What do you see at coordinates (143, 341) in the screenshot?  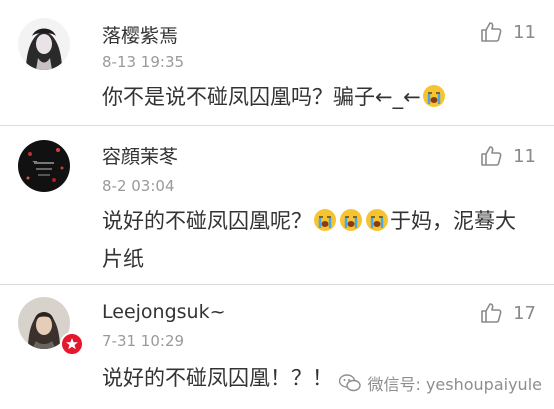 I see `comment-time: 7-31 10:29` at bounding box center [143, 341].